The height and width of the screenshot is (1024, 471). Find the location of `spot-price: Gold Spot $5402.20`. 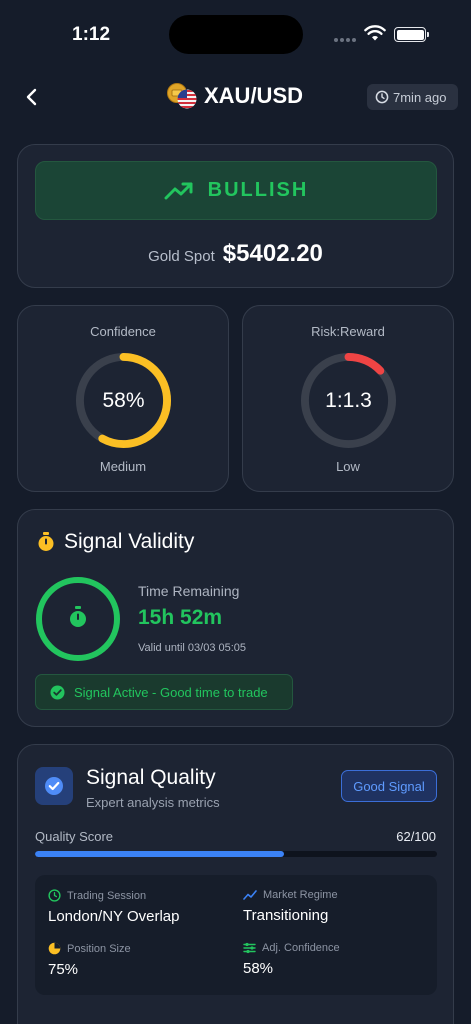

spot-price: Gold Spot $5402.20 is located at coordinates (235, 254).